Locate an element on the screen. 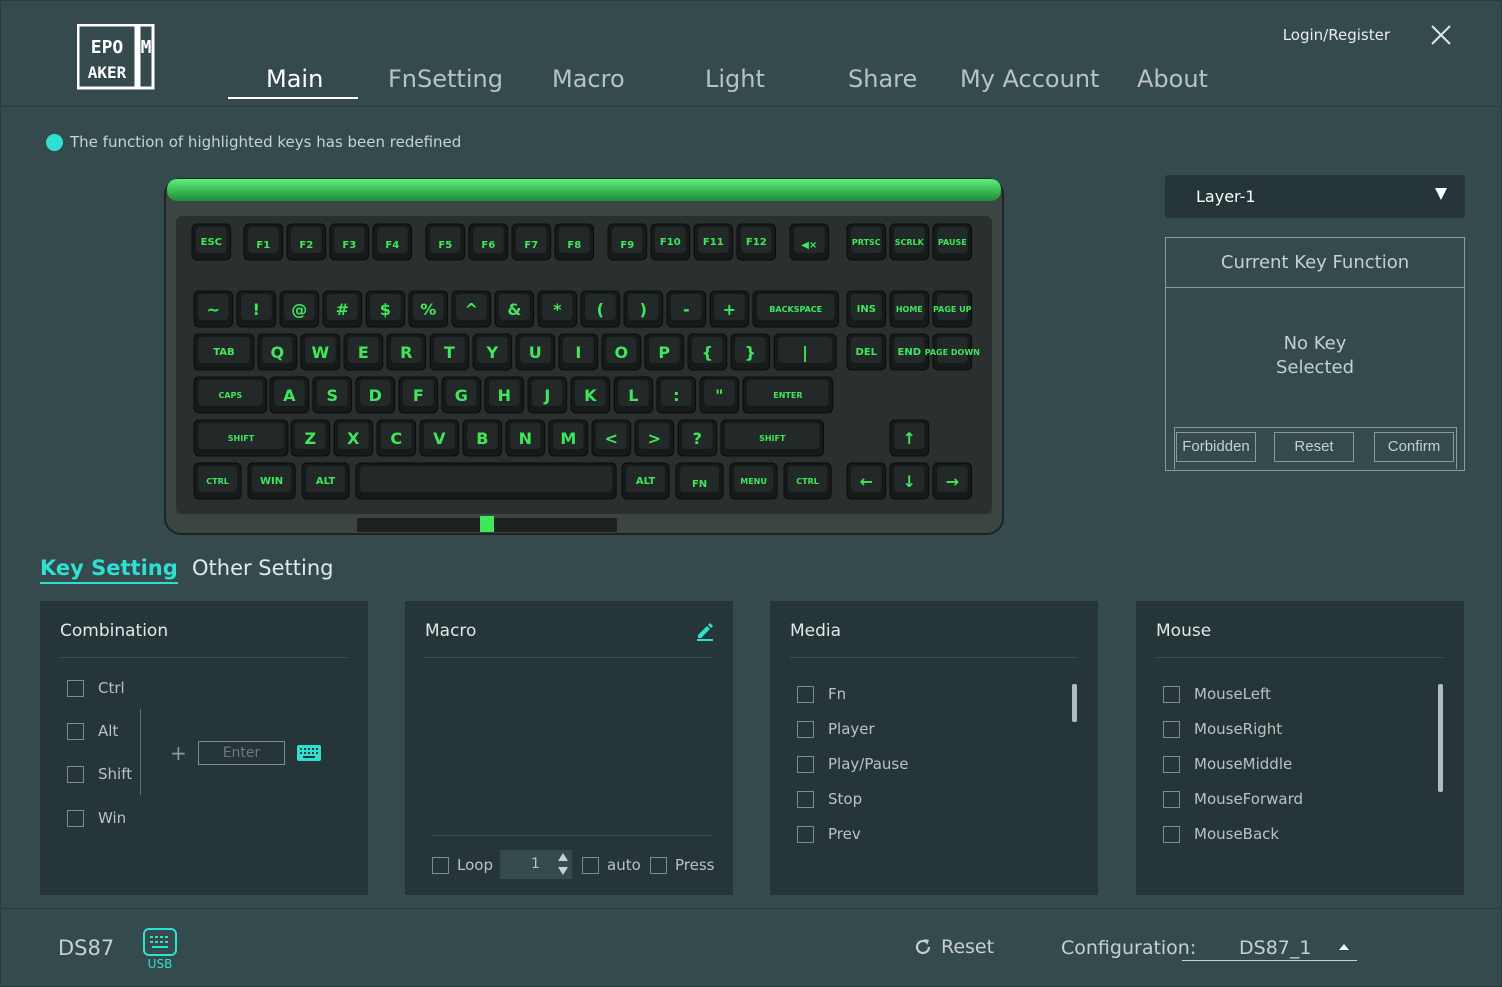 Image resolution: width=1502 pixels, height=987 pixels. media-item-prev: Prev is located at coordinates (829, 834).